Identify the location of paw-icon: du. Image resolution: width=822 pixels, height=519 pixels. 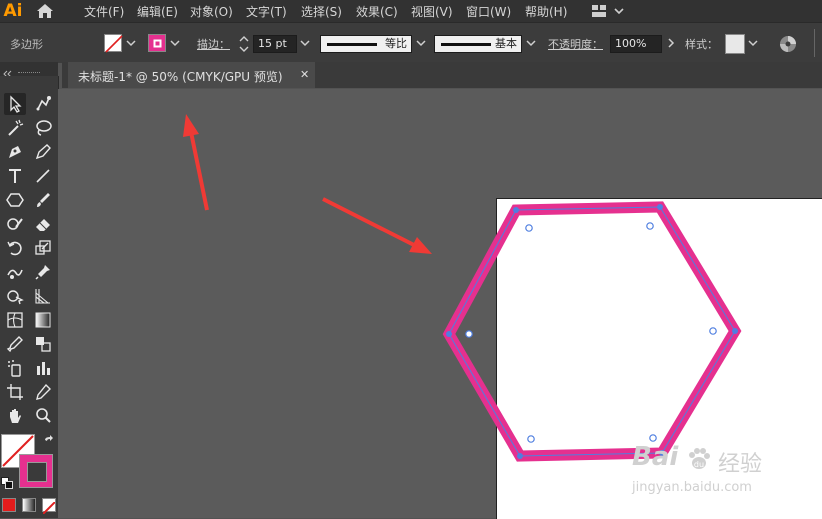
(699, 459).